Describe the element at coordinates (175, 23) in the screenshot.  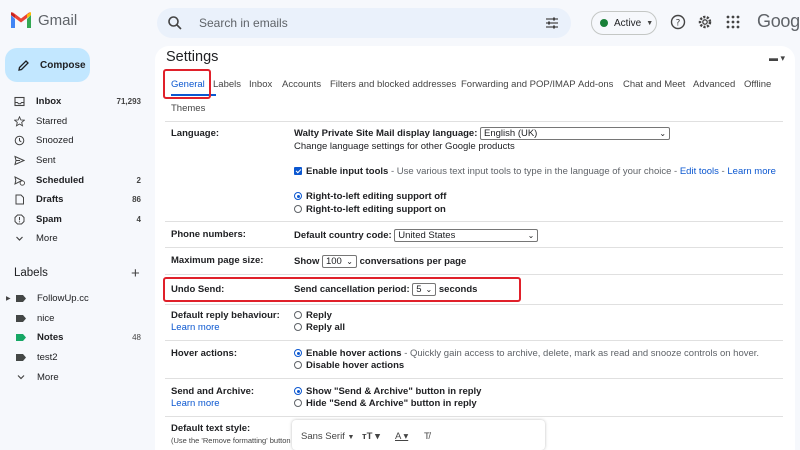
I see `search-icon` at that location.